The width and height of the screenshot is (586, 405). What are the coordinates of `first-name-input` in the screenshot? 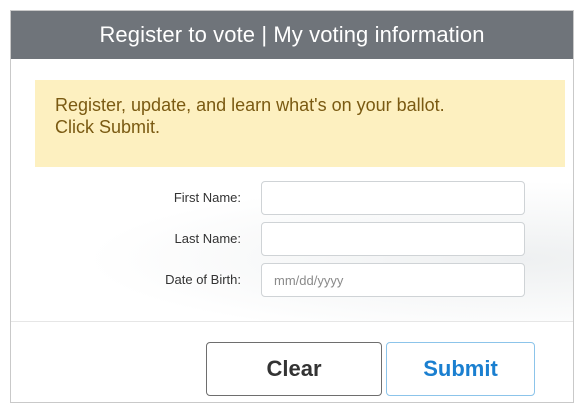 It's located at (393, 198).